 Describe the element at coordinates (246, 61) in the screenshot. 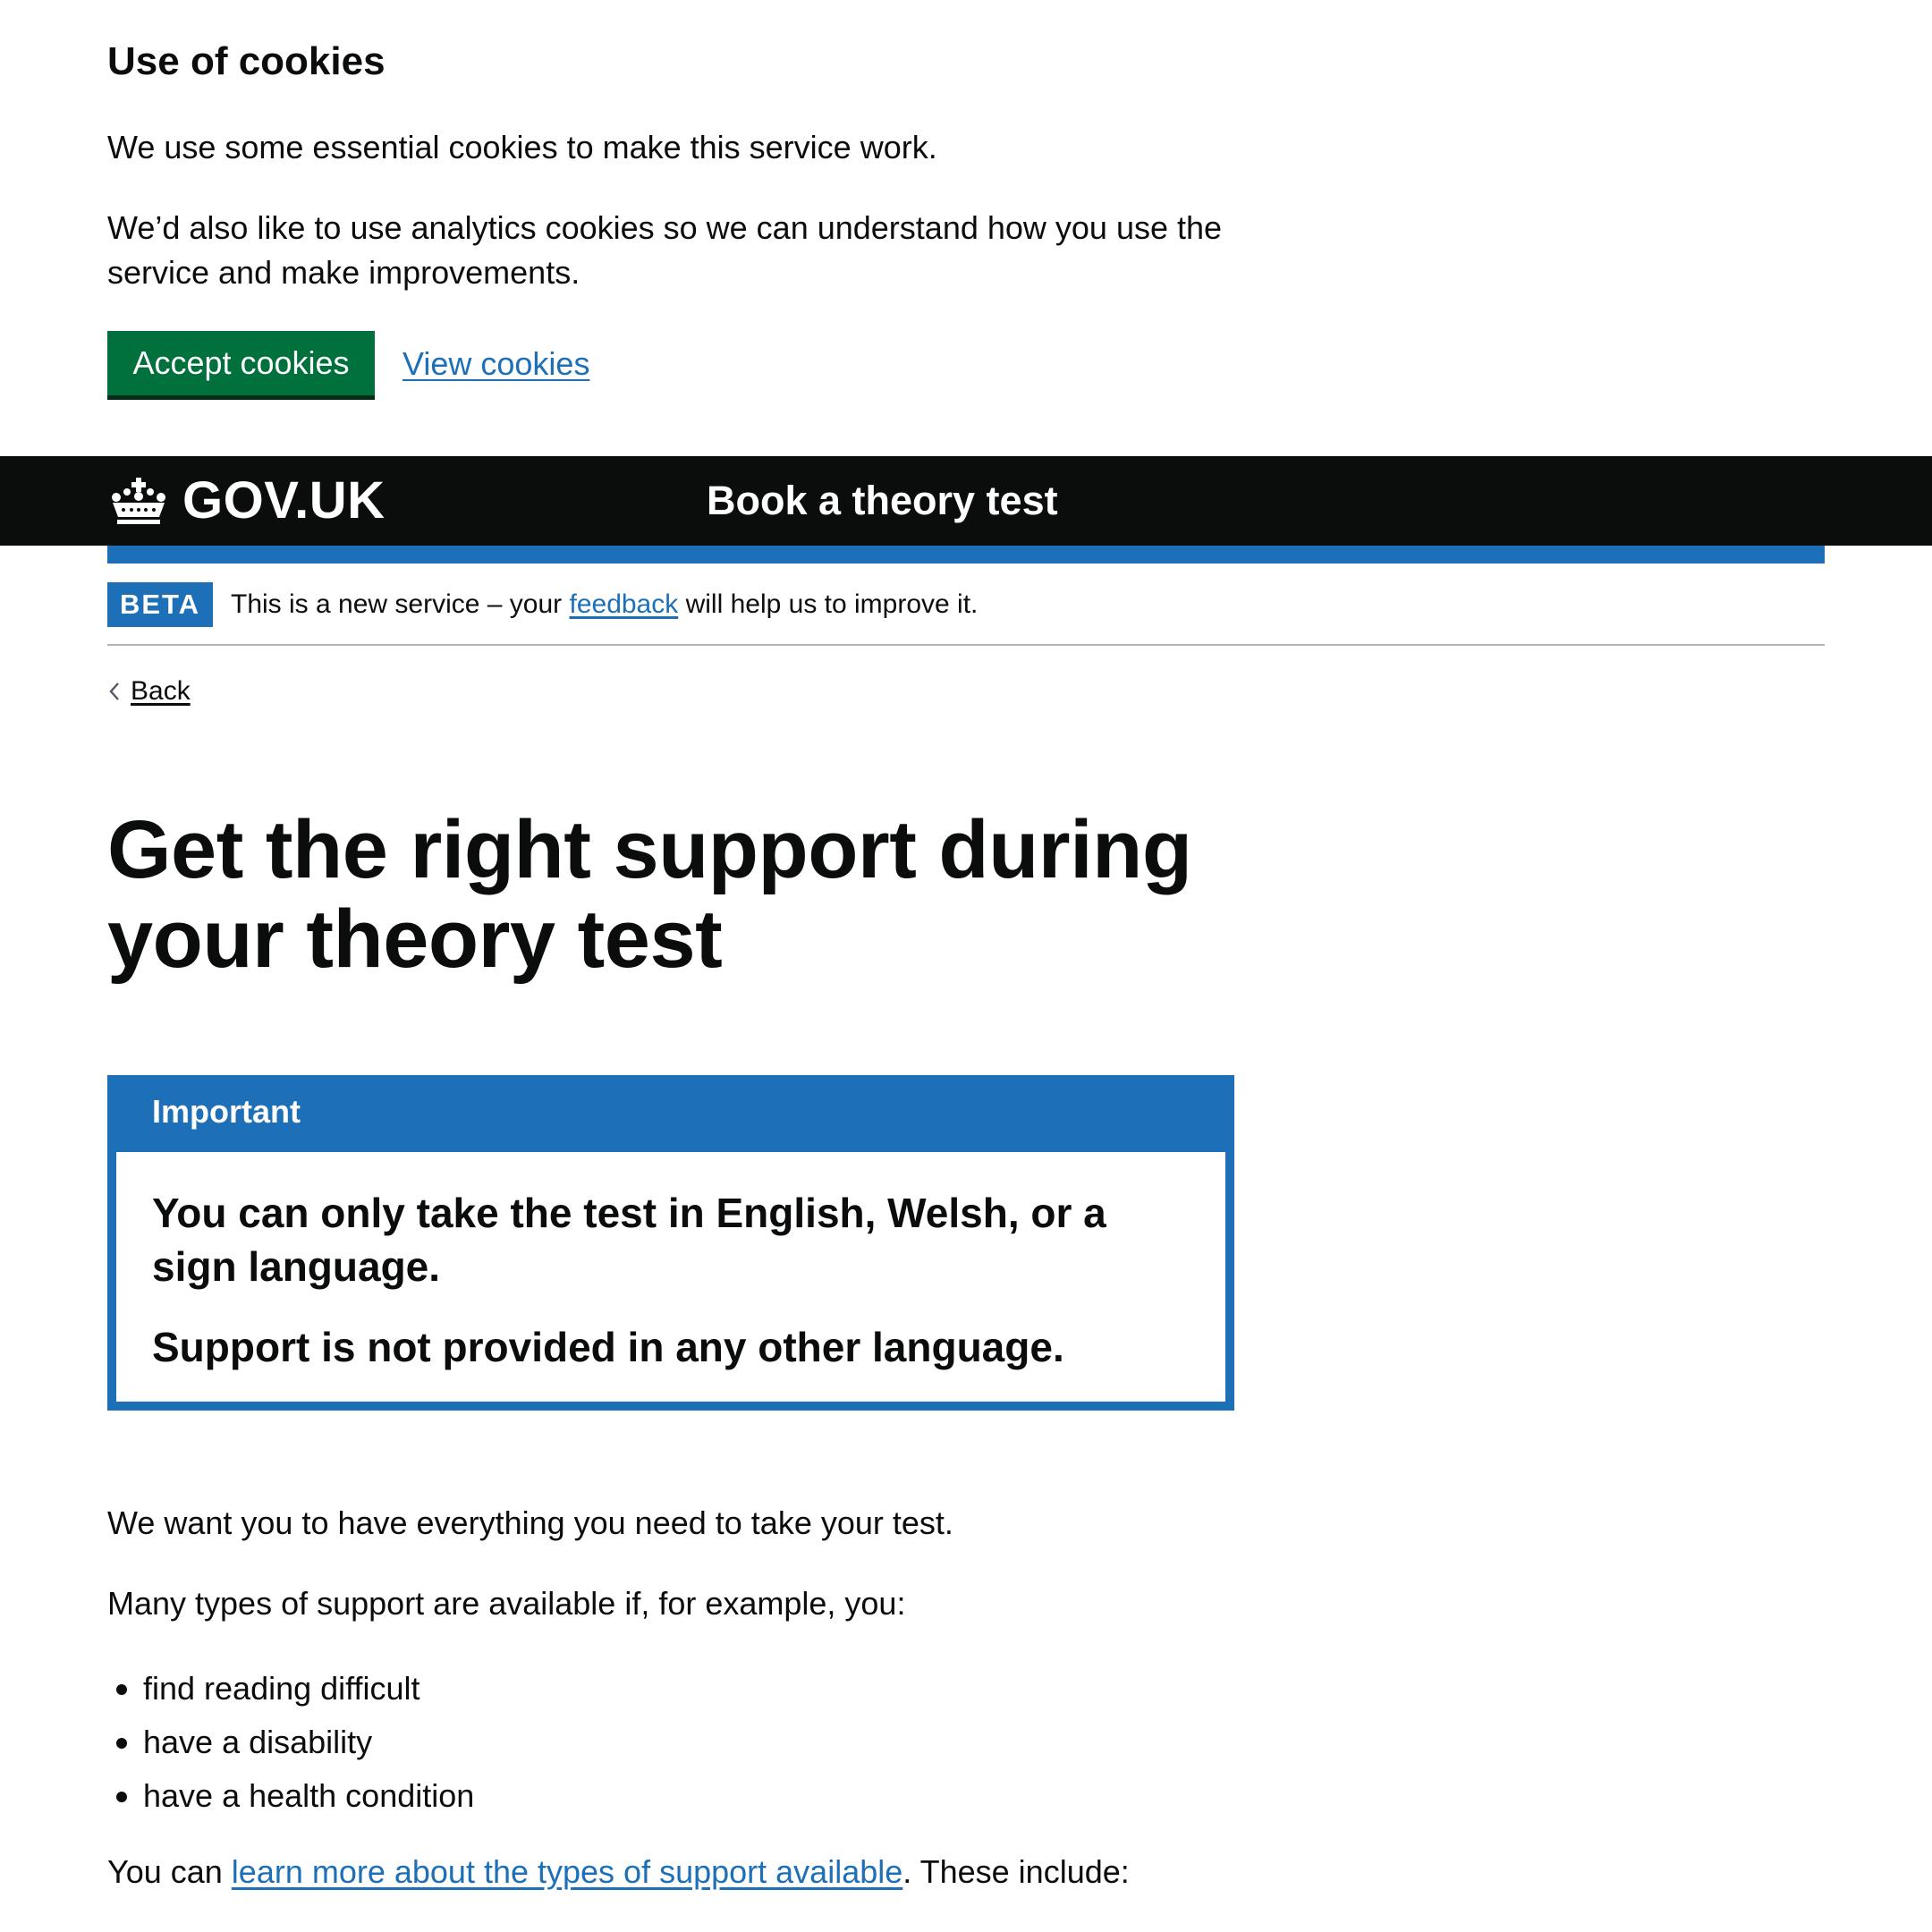

I see `cookie-banner-title: Use of cookies` at that location.